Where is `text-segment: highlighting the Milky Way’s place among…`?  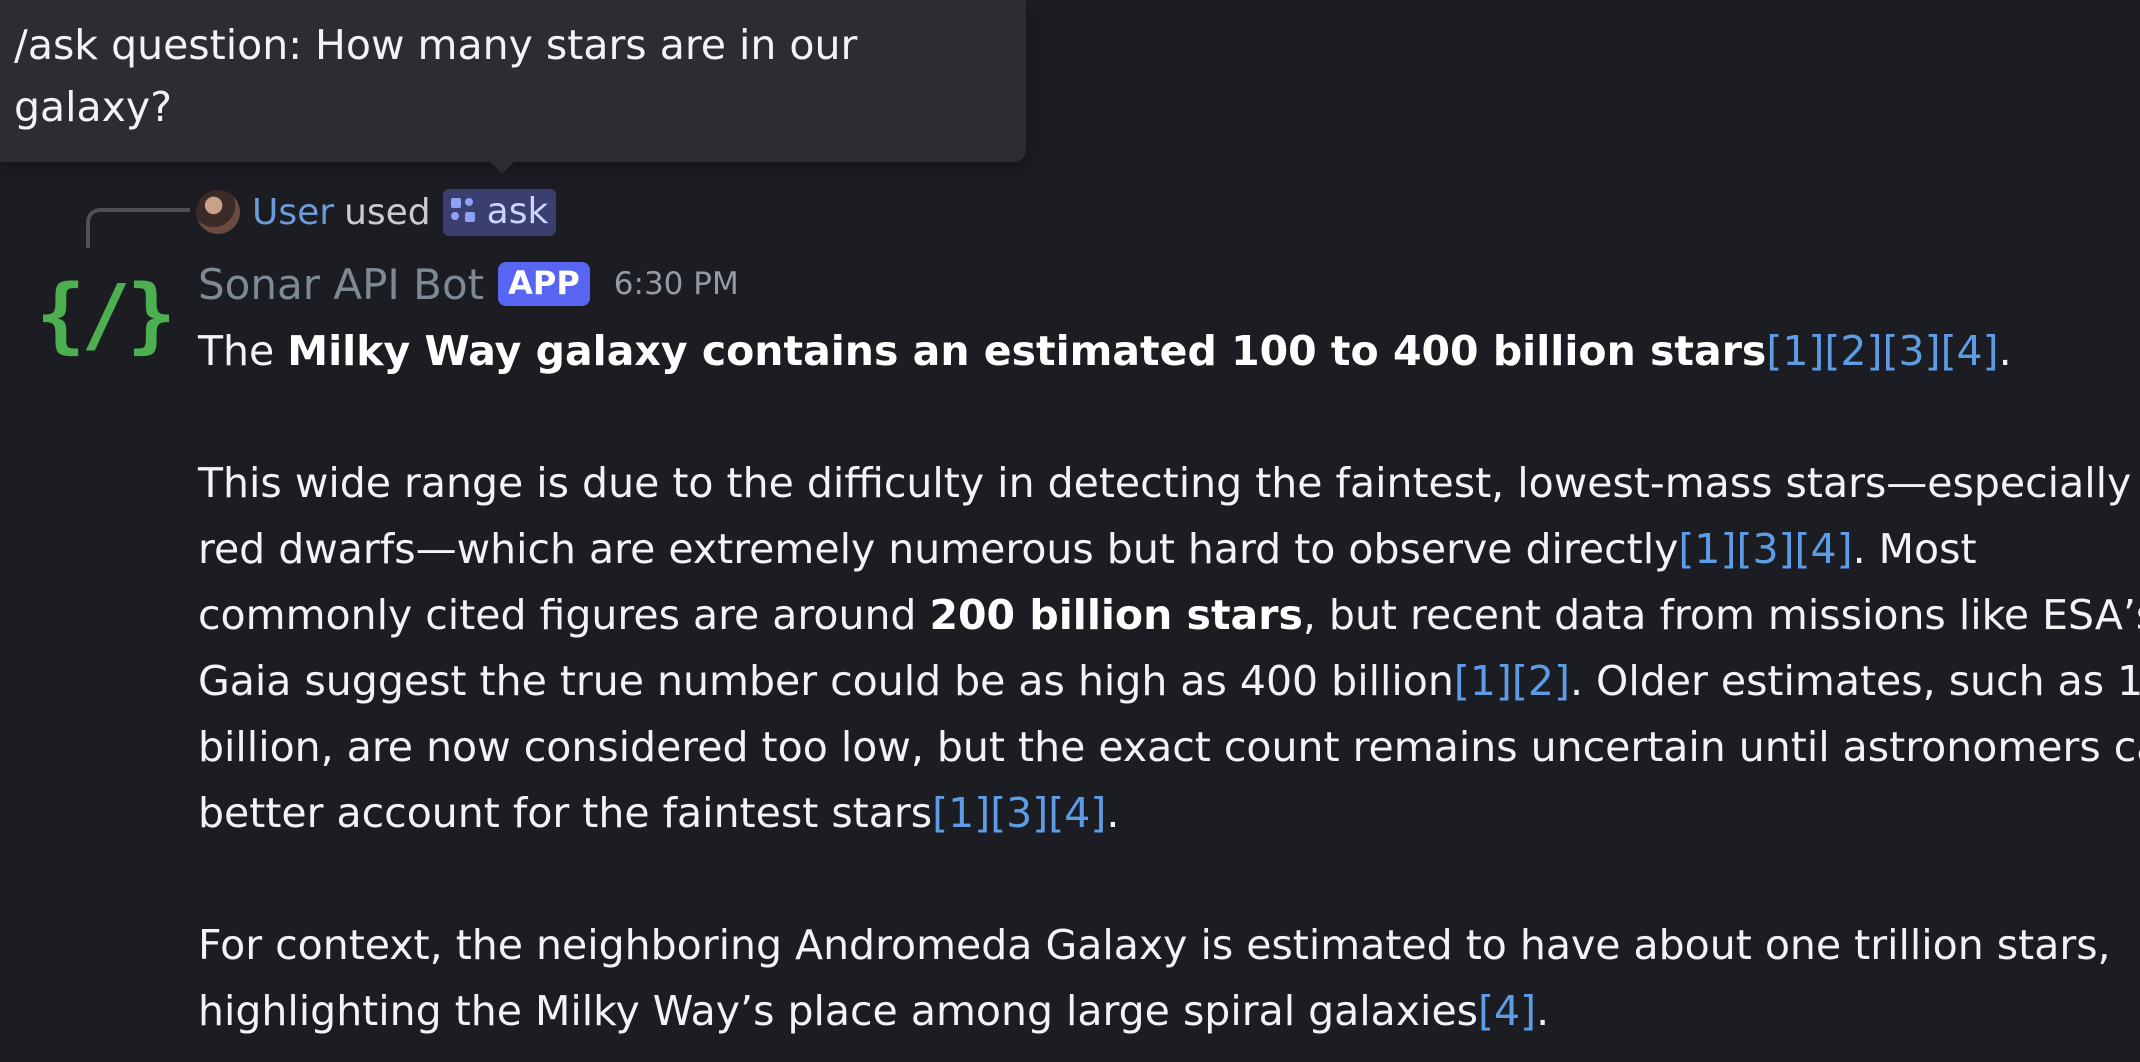
text-segment: highlighting the Milky Way’s place among… is located at coordinates (838, 1011).